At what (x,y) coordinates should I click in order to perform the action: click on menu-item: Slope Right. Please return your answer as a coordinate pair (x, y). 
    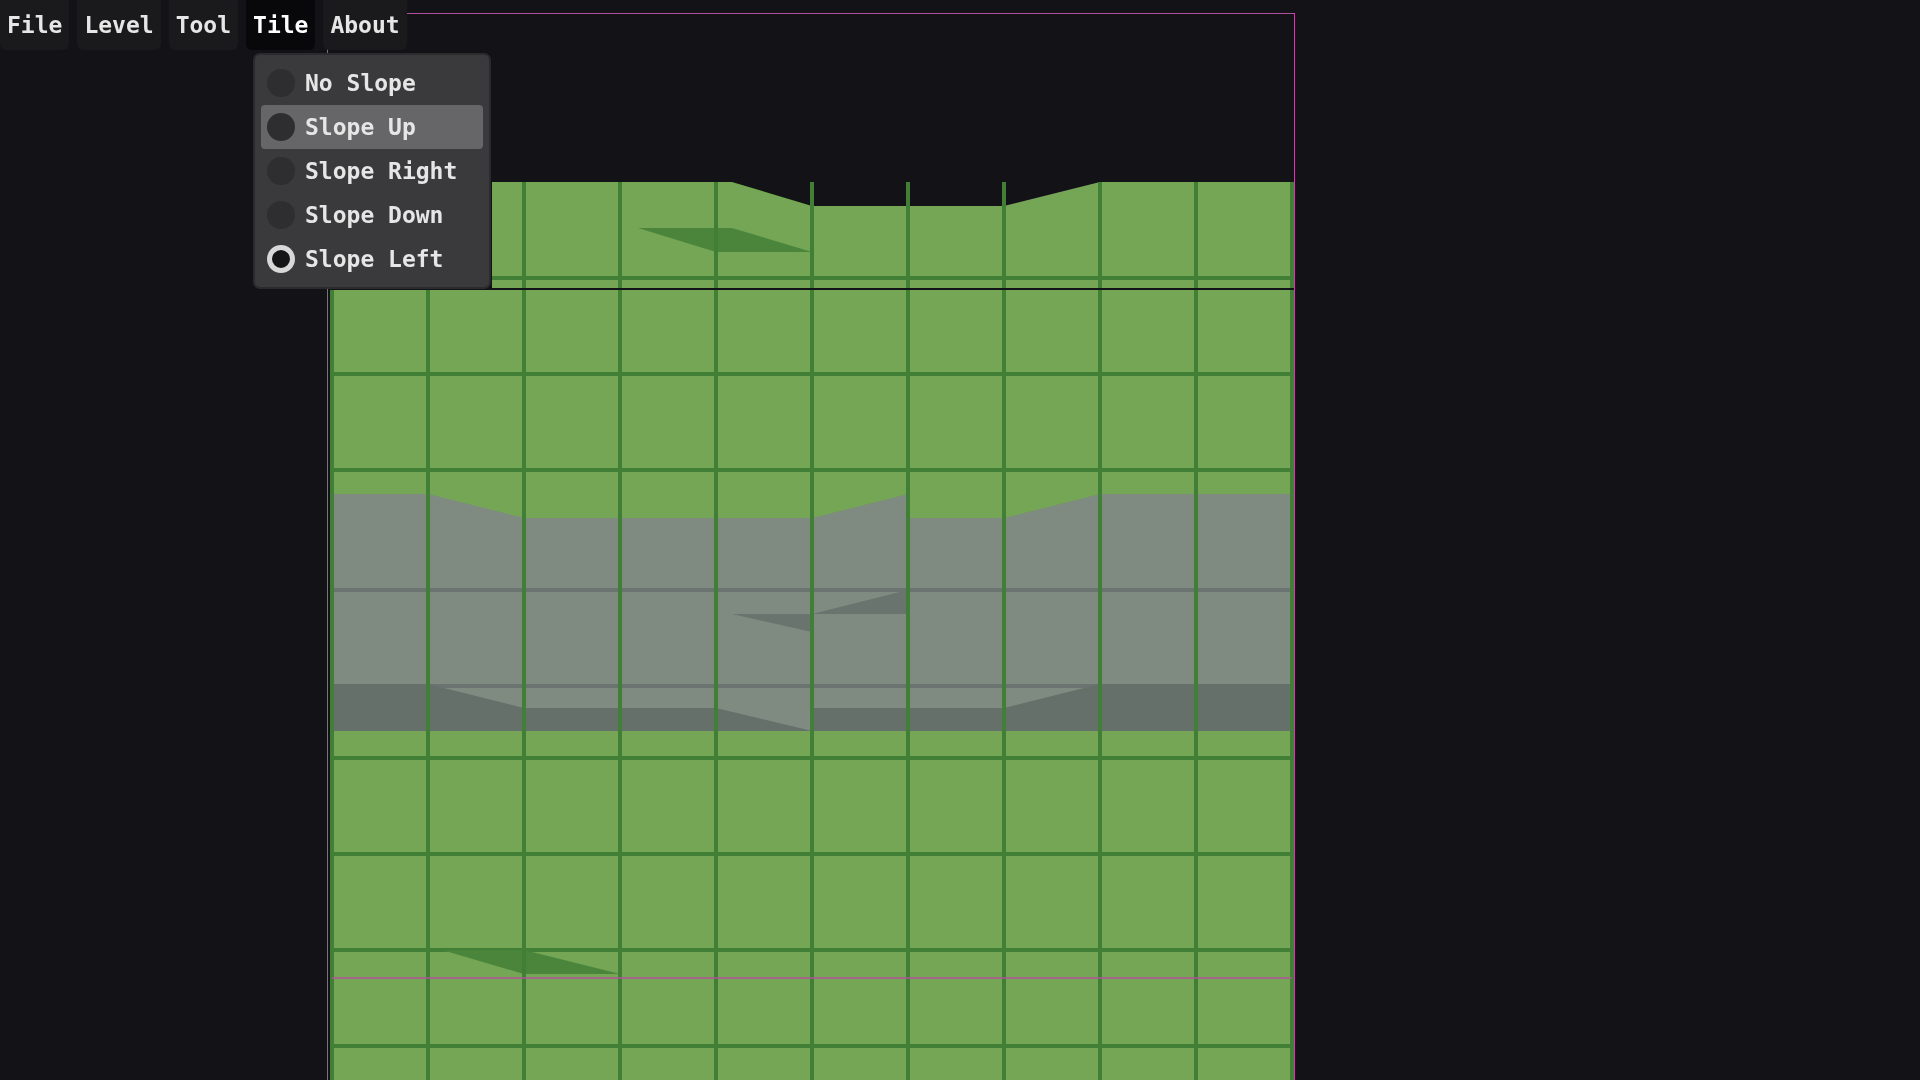
    Looking at the image, I should click on (372, 171).